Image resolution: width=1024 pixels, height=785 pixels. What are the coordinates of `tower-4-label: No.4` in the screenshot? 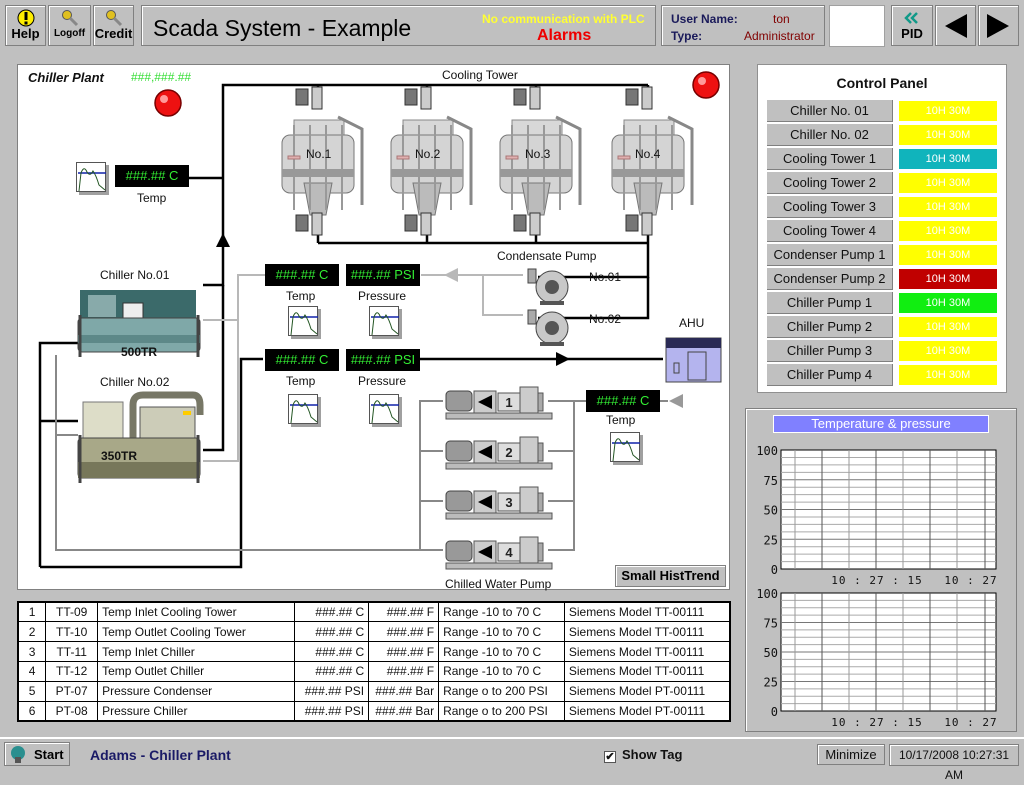 It's located at (648, 154).